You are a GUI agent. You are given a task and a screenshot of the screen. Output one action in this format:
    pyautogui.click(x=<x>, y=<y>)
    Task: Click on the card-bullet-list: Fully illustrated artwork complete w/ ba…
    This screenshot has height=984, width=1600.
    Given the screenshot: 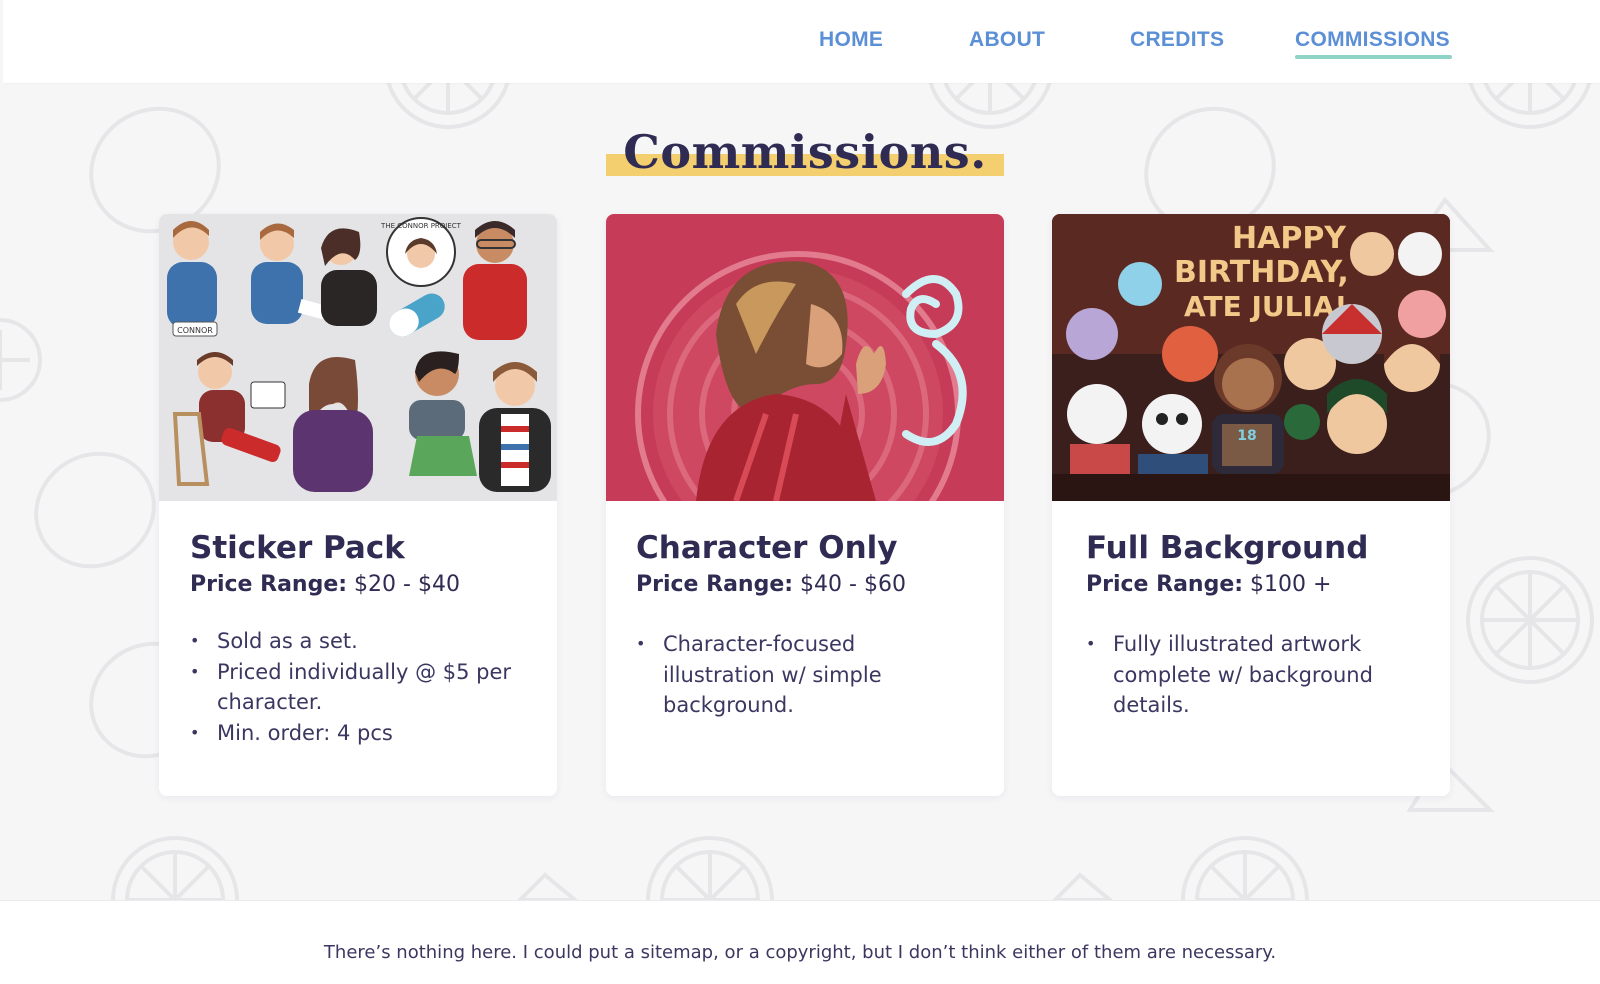 What is the action you would take?
    pyautogui.click(x=1246, y=675)
    